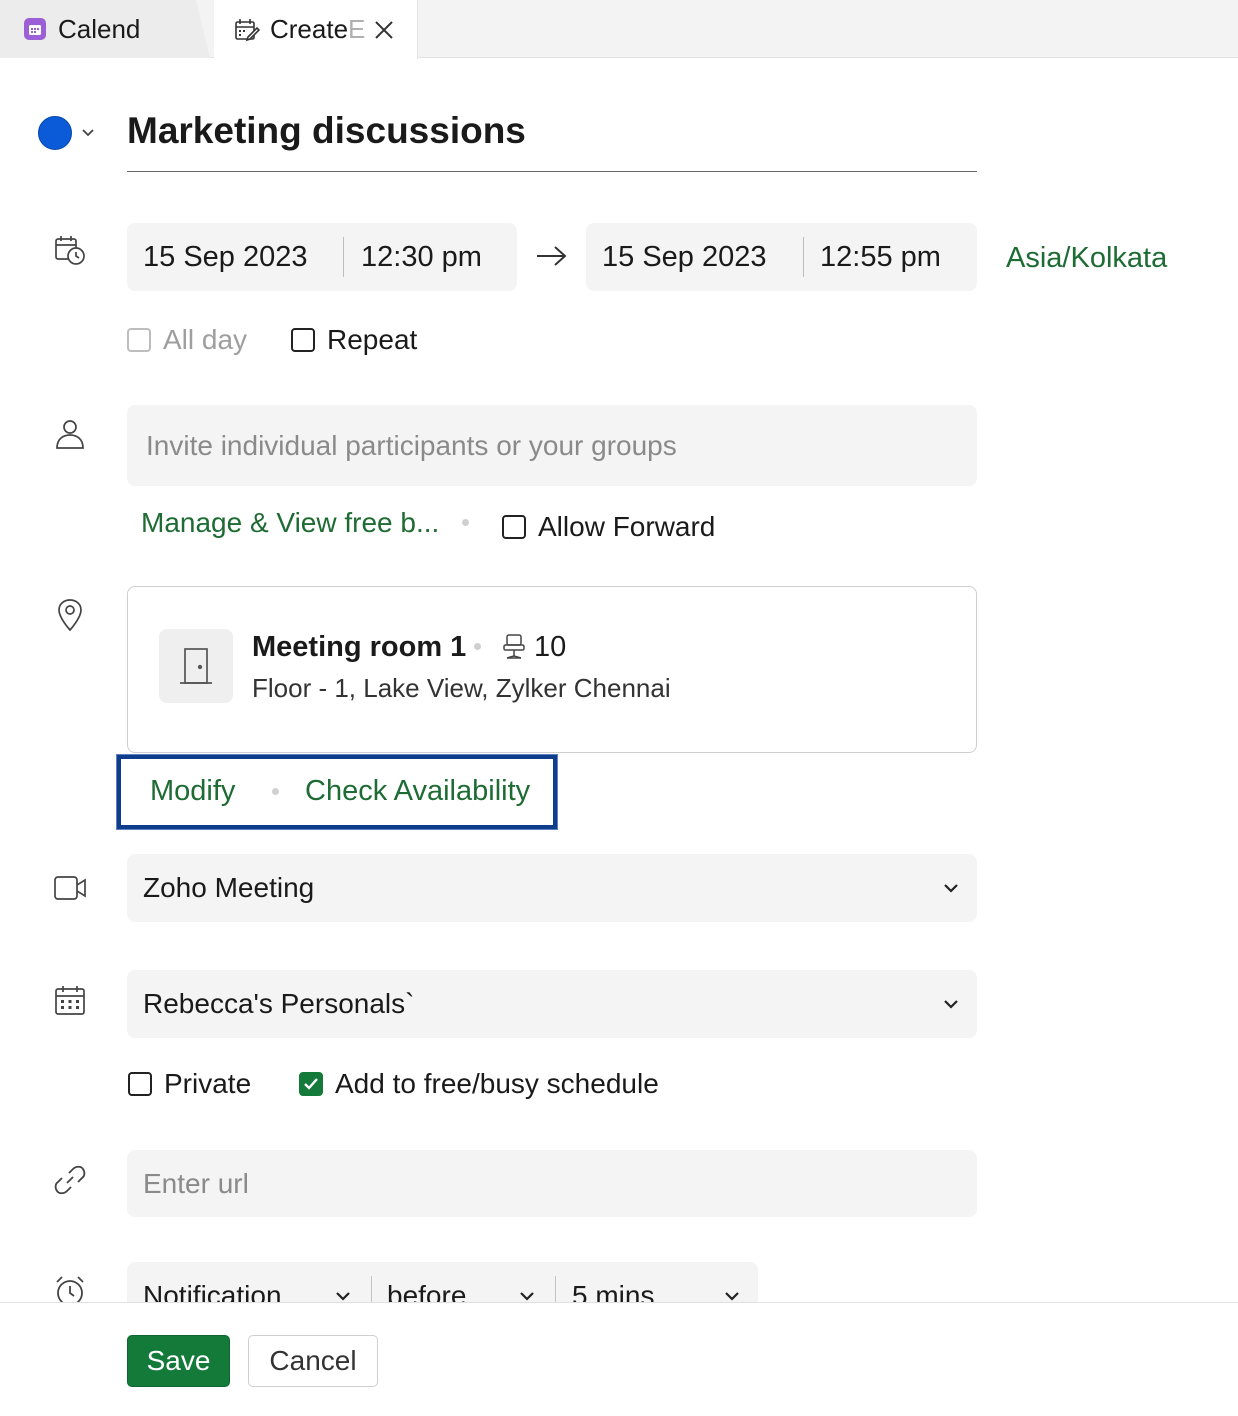  I want to click on alarm-clock-icon, so click(70, 1288).